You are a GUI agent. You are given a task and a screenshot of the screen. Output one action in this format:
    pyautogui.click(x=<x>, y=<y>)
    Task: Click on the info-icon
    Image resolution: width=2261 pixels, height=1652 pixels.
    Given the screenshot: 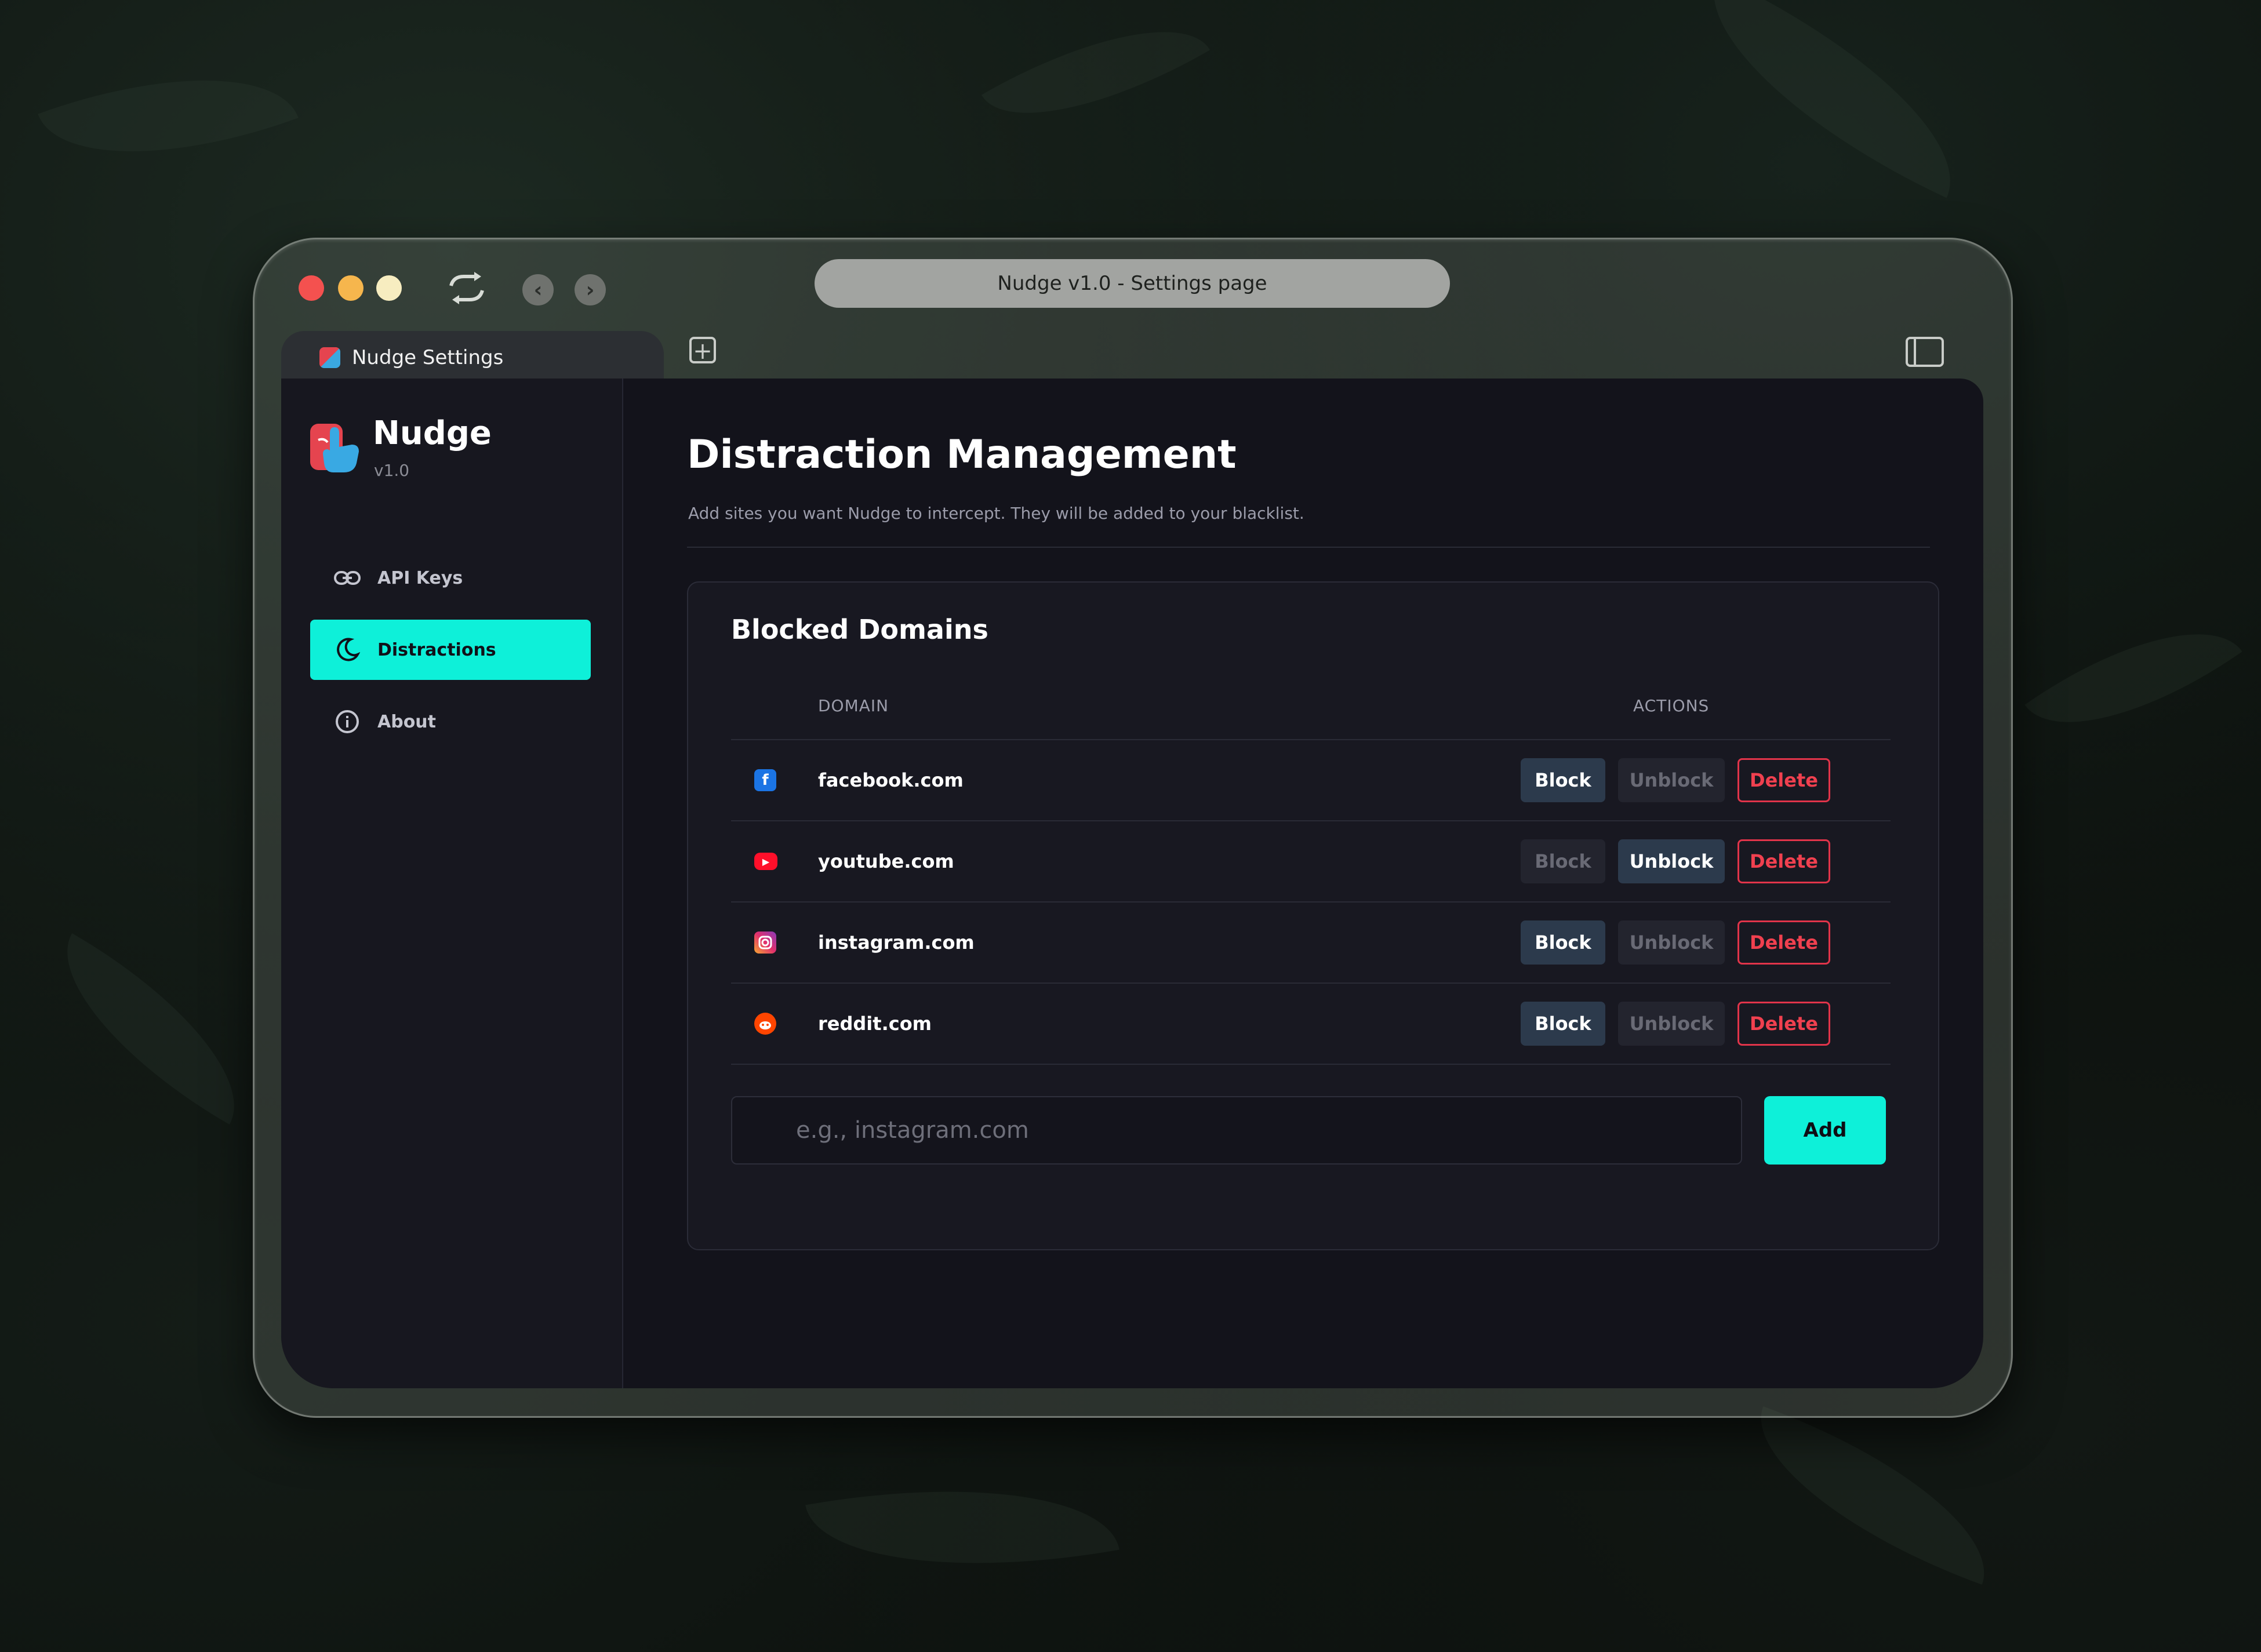 What is the action you would take?
    pyautogui.click(x=347, y=722)
    